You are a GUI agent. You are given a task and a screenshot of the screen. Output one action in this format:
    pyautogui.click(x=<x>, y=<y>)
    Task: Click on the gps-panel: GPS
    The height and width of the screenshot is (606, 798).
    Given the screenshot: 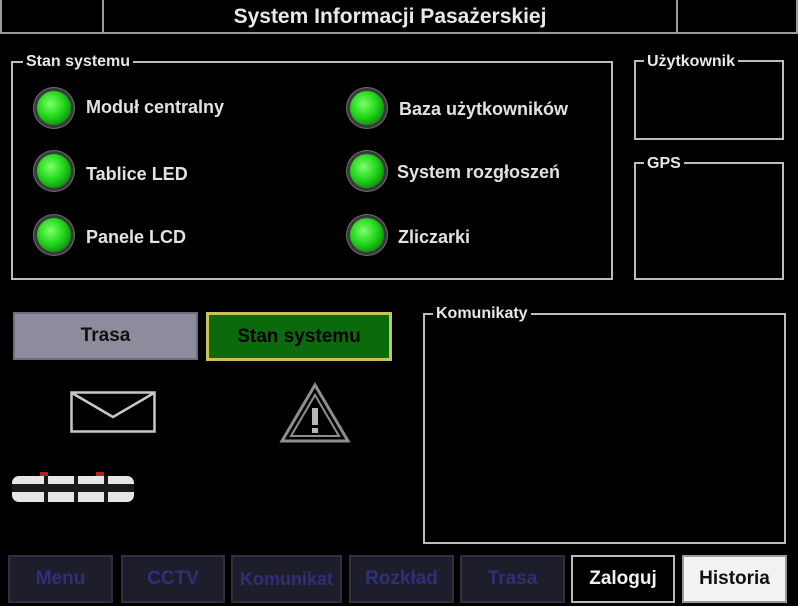 What is the action you would take?
    pyautogui.click(x=709, y=217)
    